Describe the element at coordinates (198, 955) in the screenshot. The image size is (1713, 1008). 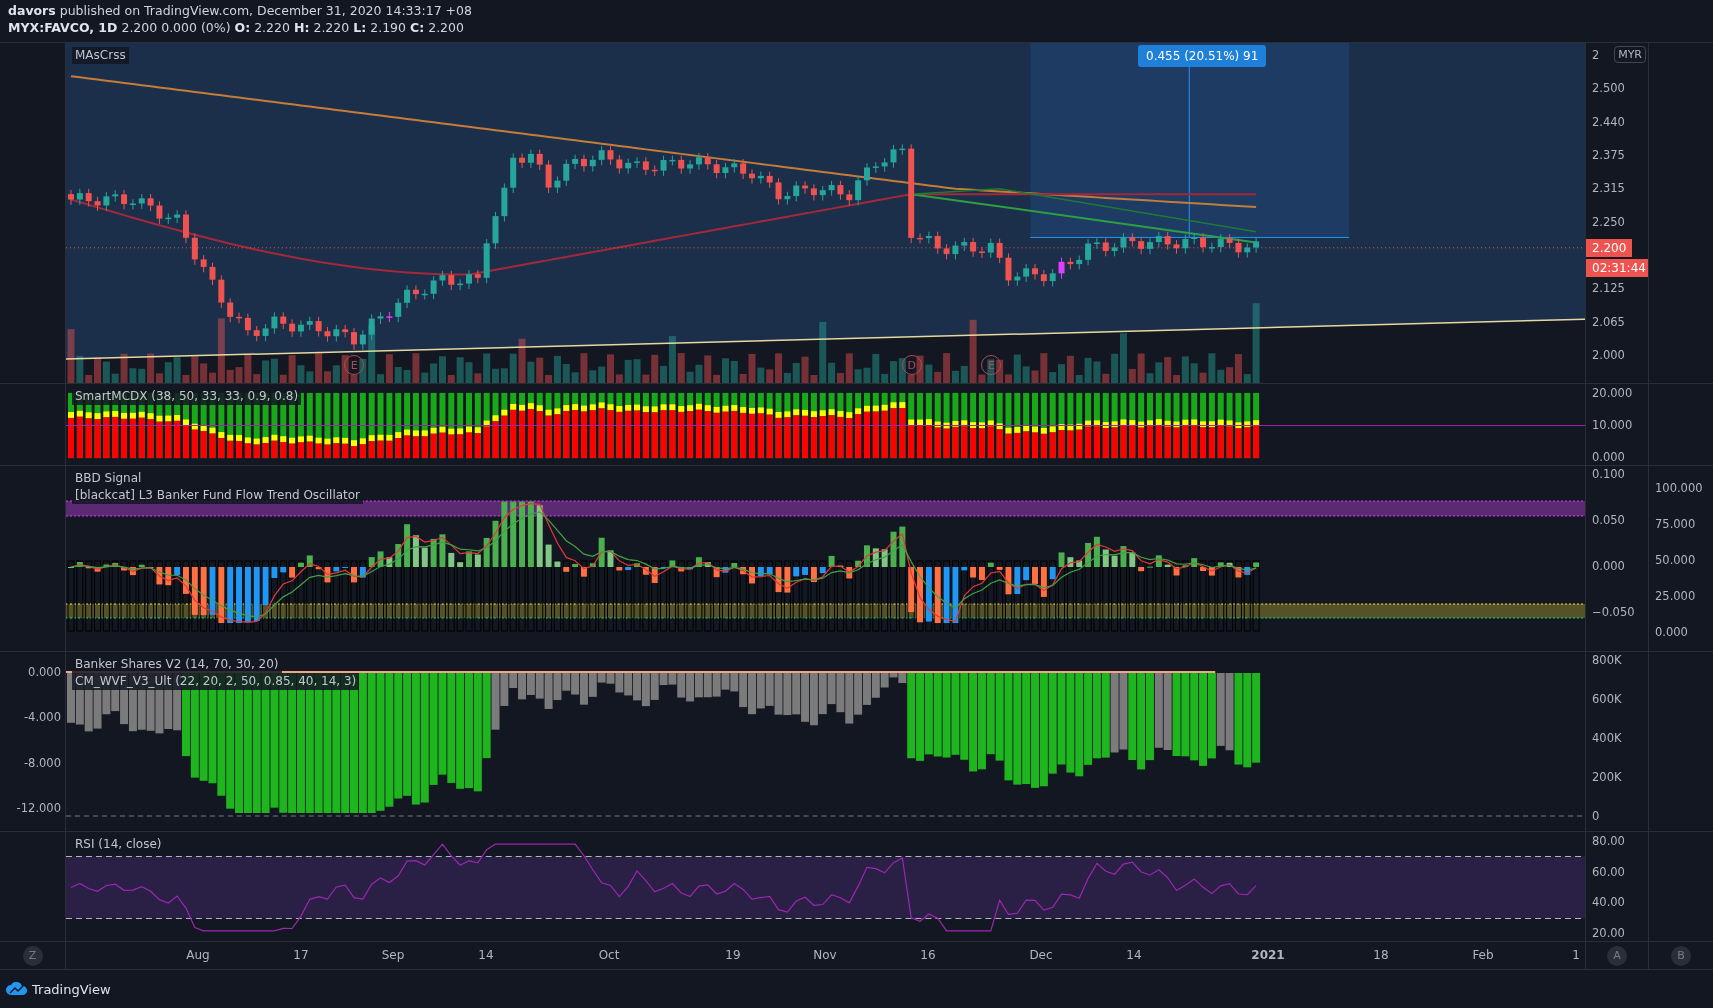
I see `time-axis-label: Aug` at that location.